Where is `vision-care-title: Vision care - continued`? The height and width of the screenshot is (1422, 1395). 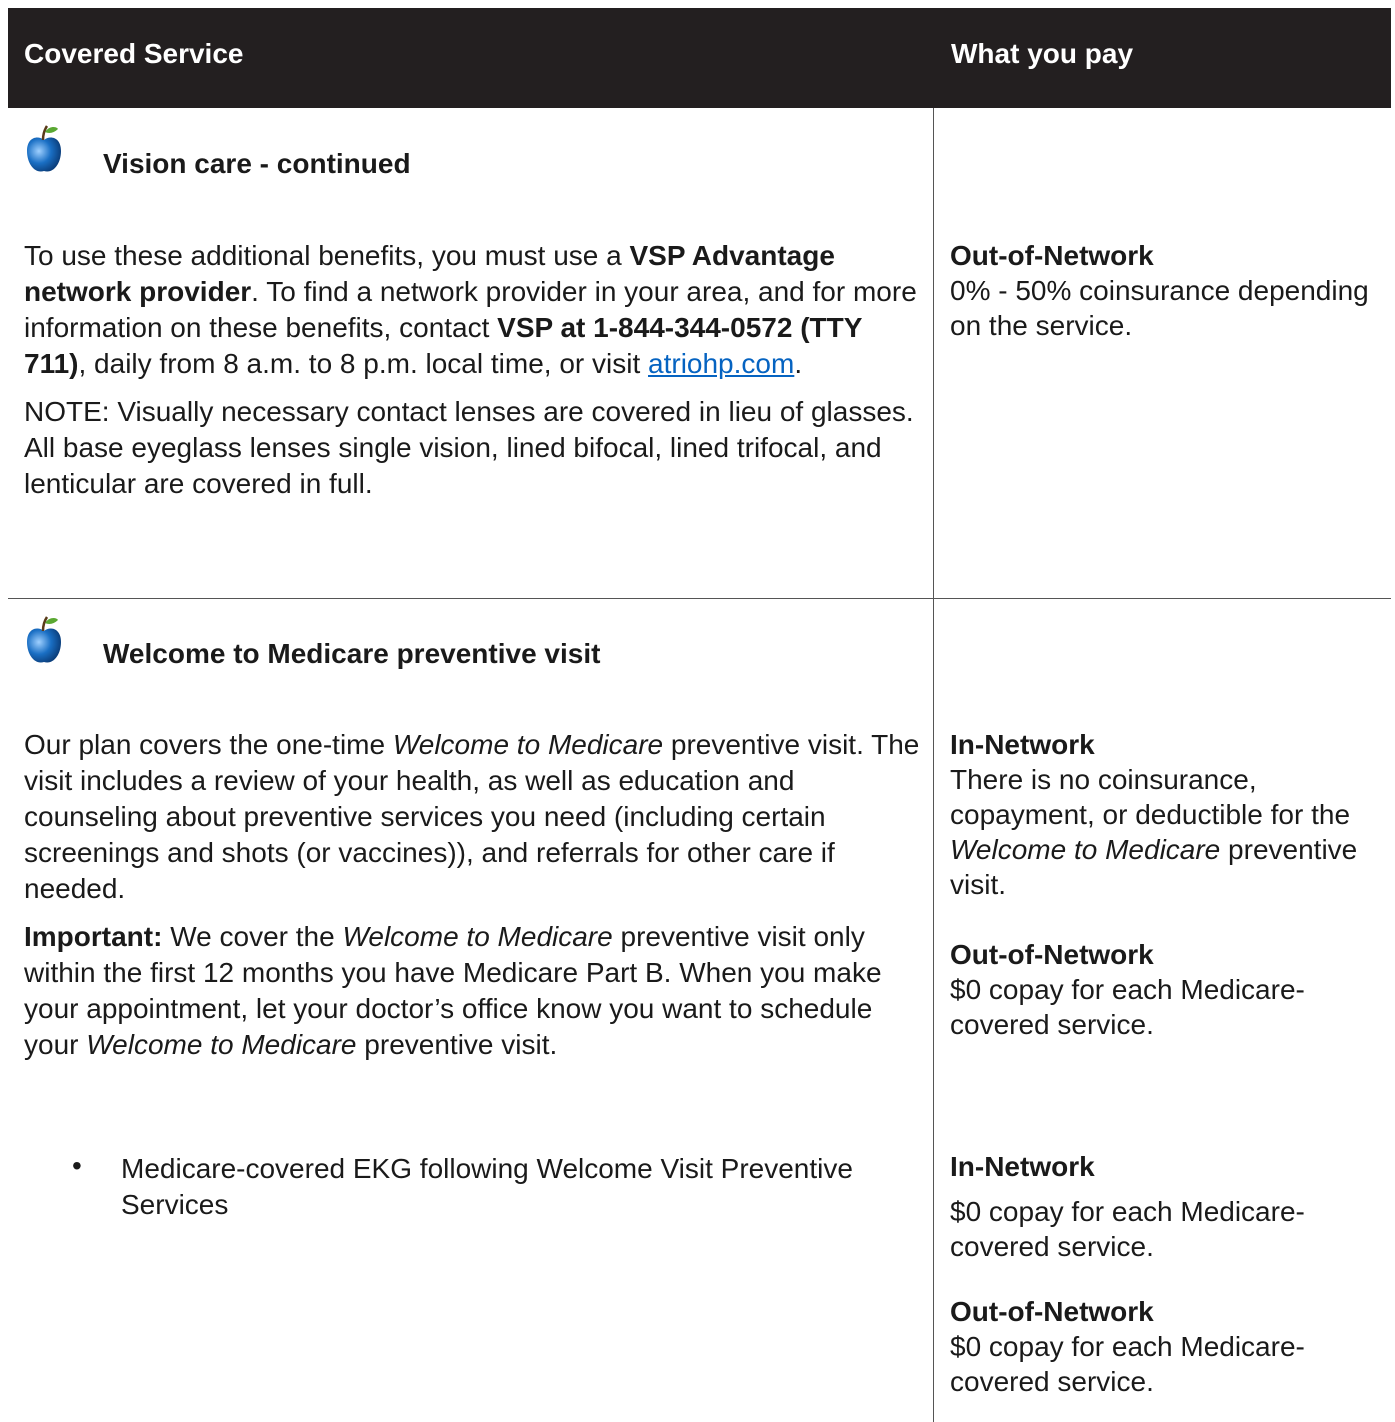
vision-care-title: Vision care - continued is located at coordinates (257, 163).